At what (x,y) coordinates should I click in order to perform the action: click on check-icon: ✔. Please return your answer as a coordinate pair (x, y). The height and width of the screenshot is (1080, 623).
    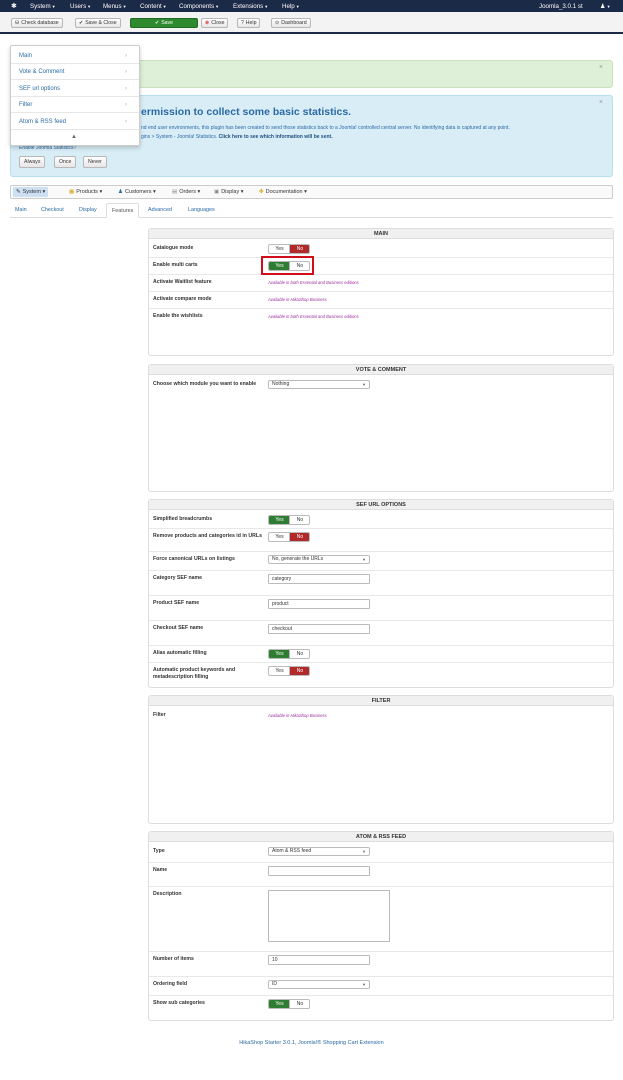
    Looking at the image, I should click on (81, 23).